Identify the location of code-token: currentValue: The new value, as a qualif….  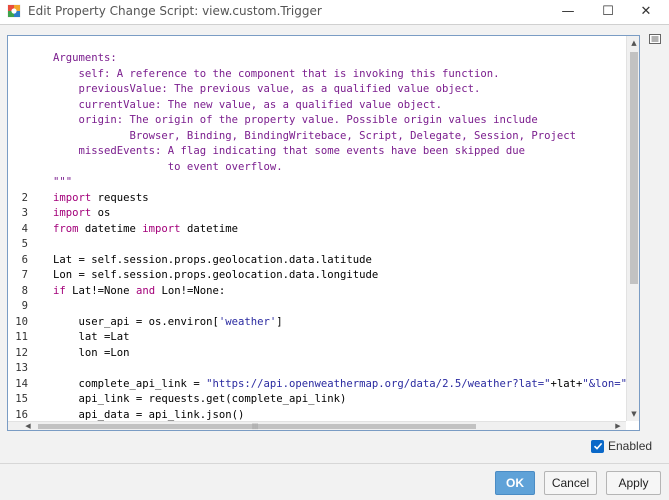
(248, 104).